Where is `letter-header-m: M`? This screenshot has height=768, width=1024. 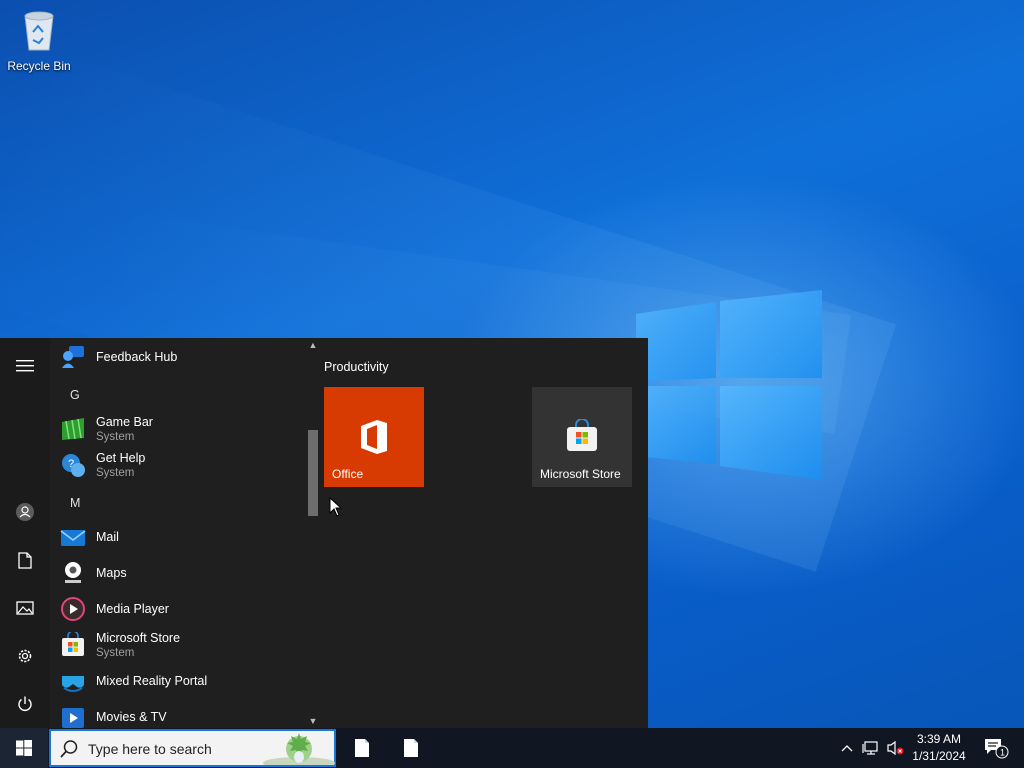 letter-header-m: M is located at coordinates (75, 503).